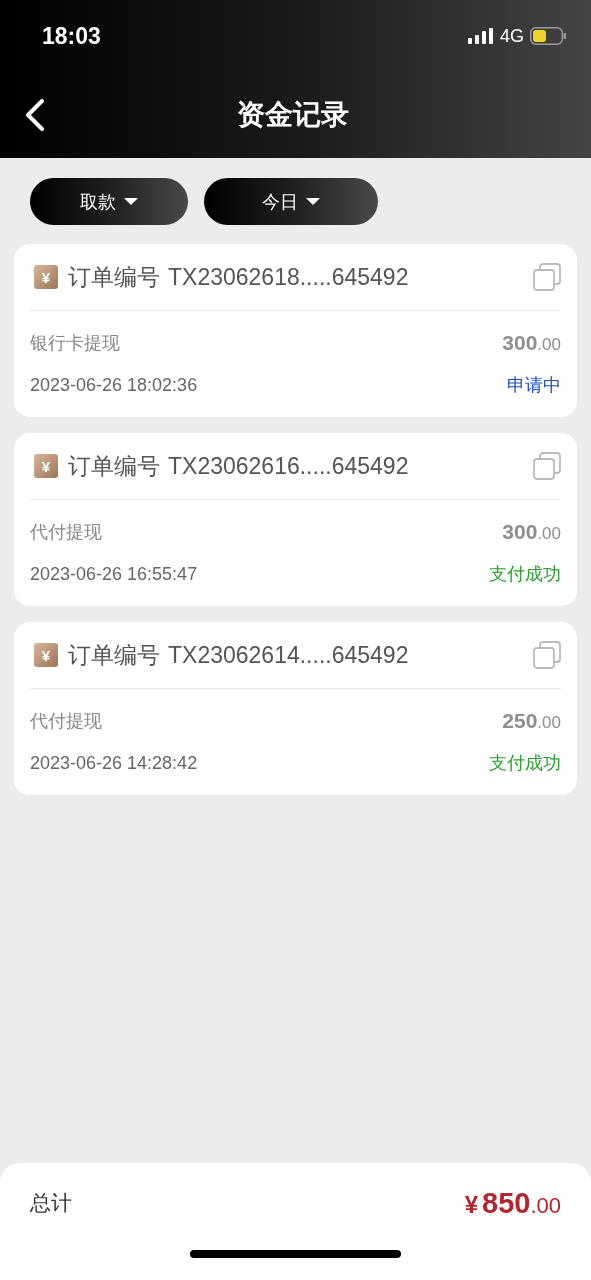 This screenshot has height=1280, width=591. What do you see at coordinates (293, 115) in the screenshot?
I see `page-title: 资金记录` at bounding box center [293, 115].